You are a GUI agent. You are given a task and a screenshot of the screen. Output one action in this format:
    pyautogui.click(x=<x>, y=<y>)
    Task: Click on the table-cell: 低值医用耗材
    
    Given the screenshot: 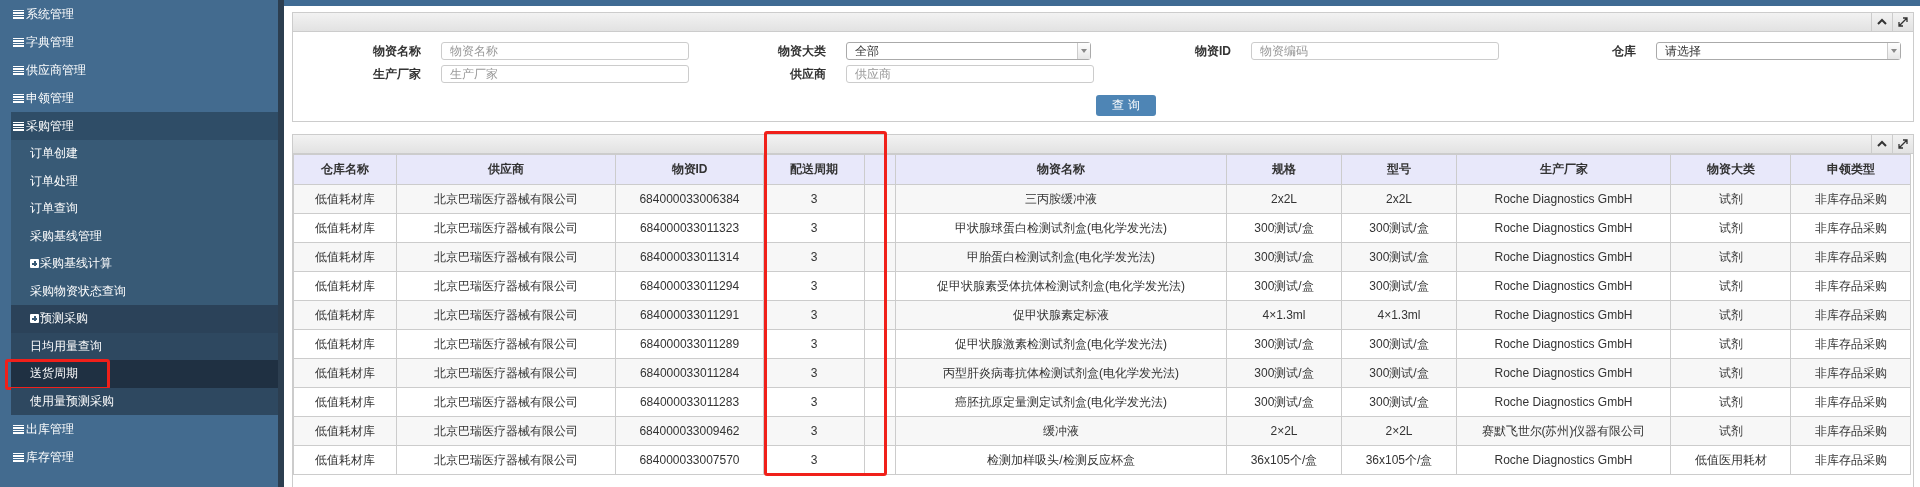 What is the action you would take?
    pyautogui.click(x=1730, y=460)
    